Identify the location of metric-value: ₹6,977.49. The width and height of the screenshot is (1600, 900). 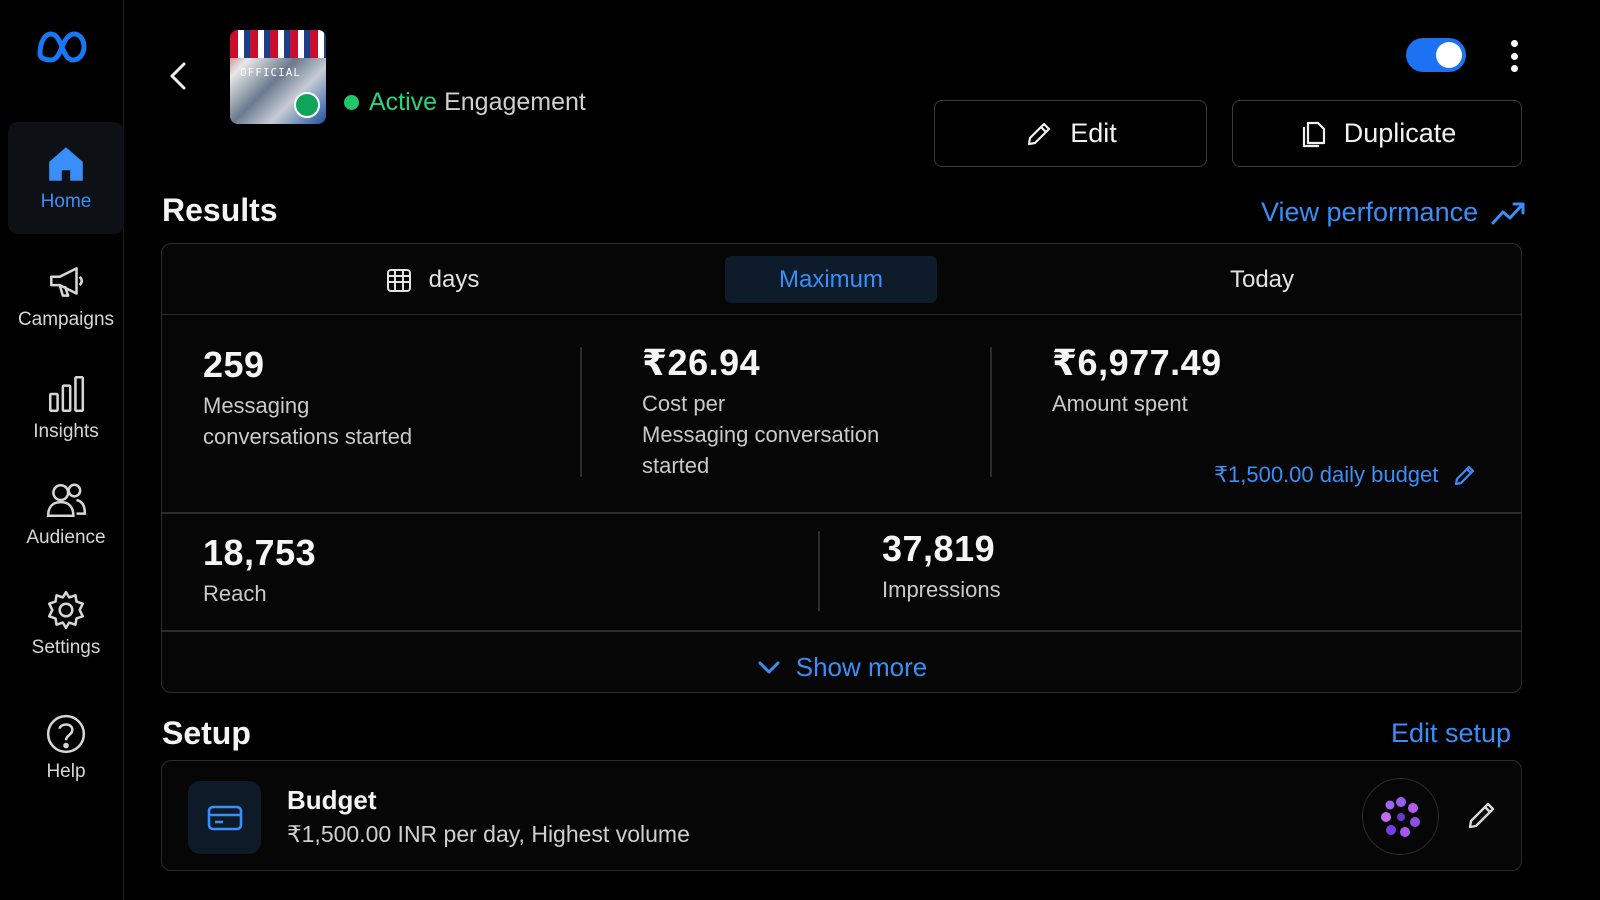
(1137, 362).